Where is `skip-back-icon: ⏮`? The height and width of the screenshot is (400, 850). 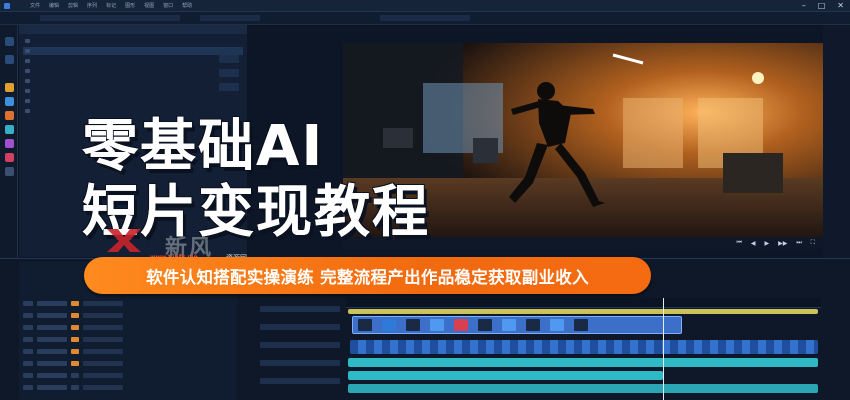 skip-back-icon: ⏮ is located at coordinates (739, 243).